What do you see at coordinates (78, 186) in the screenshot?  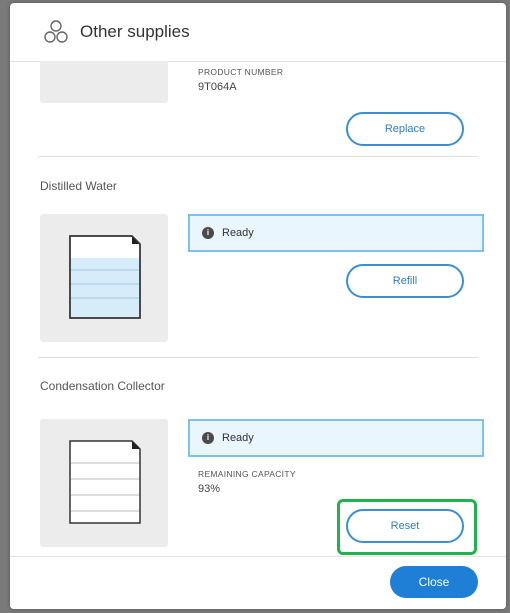 I see `distilled-water-title: Distilled Water` at bounding box center [78, 186].